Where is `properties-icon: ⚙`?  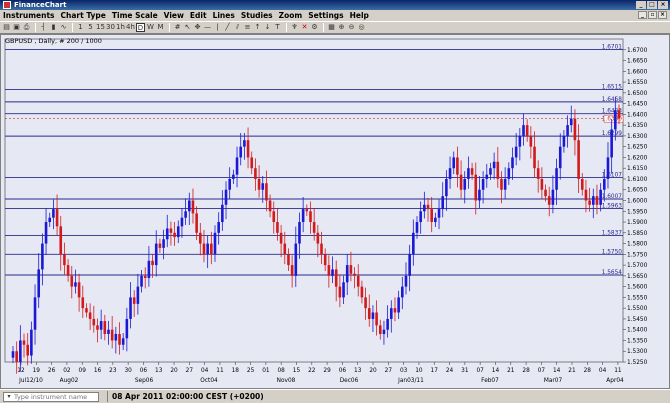 properties-icon: ⚙ is located at coordinates (314, 27).